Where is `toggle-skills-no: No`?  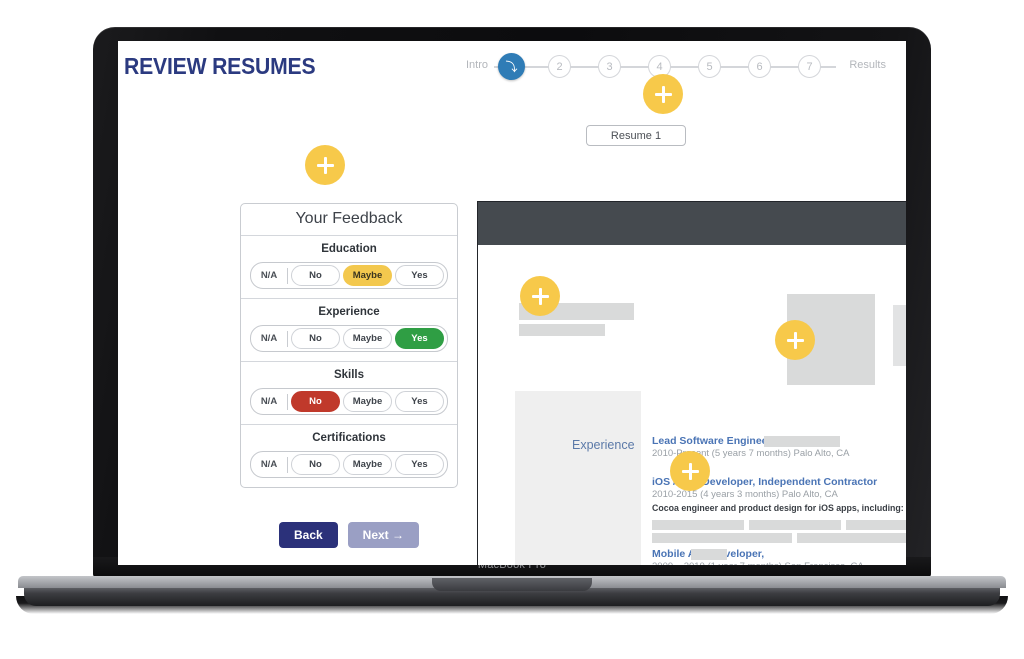 toggle-skills-no: No is located at coordinates (315, 401).